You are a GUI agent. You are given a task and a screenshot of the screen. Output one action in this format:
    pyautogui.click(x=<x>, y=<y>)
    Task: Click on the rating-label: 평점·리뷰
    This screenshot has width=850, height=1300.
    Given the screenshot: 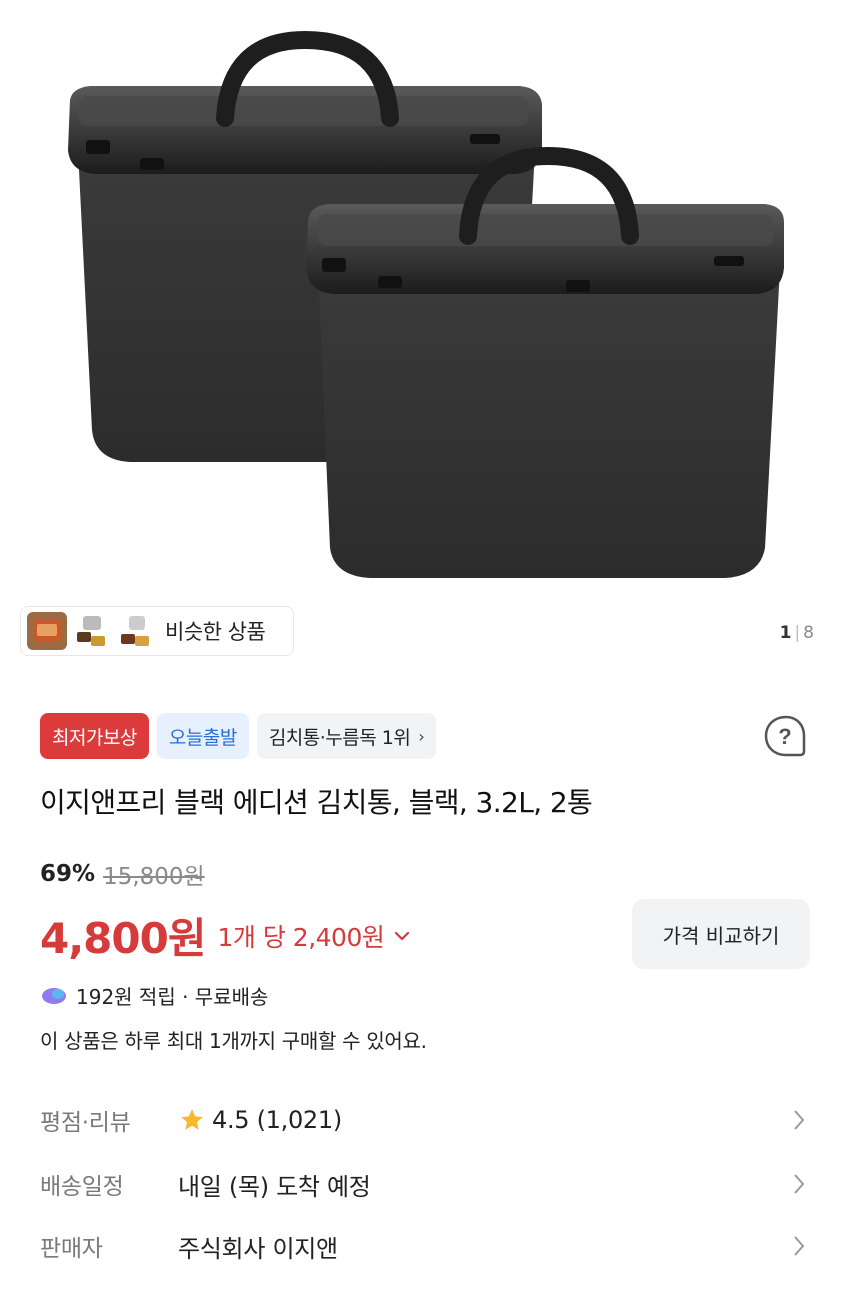 What is the action you would take?
    pyautogui.click(x=85, y=1123)
    